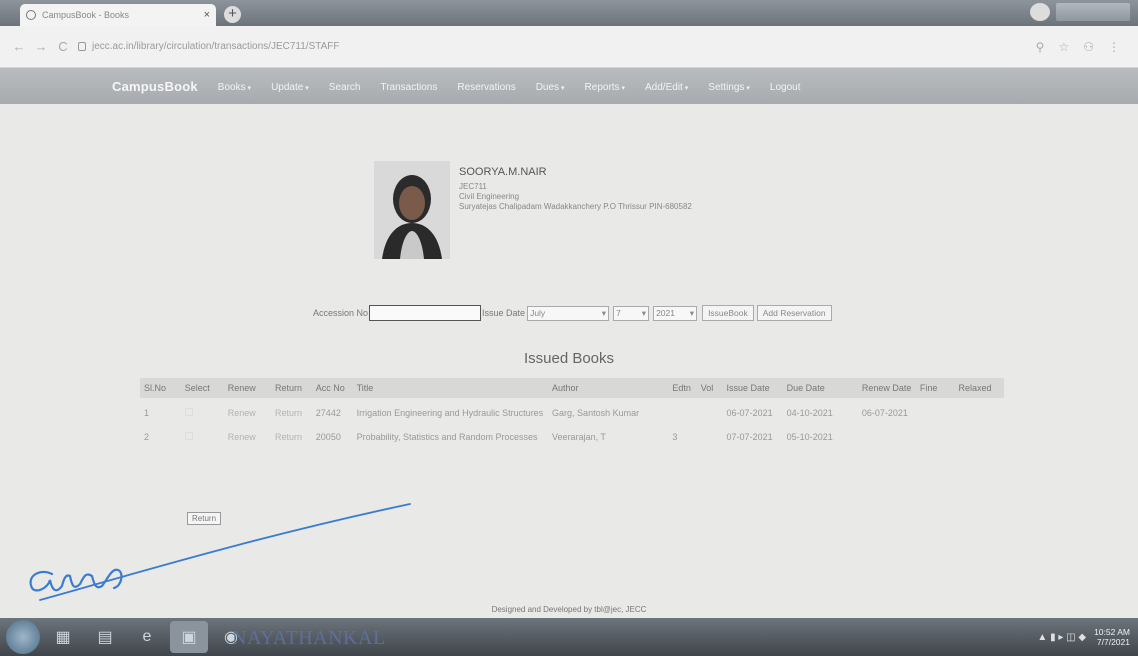 The height and width of the screenshot is (656, 1138). What do you see at coordinates (86, 15) in the screenshot?
I see `tab-title: CampusBook - Books` at bounding box center [86, 15].